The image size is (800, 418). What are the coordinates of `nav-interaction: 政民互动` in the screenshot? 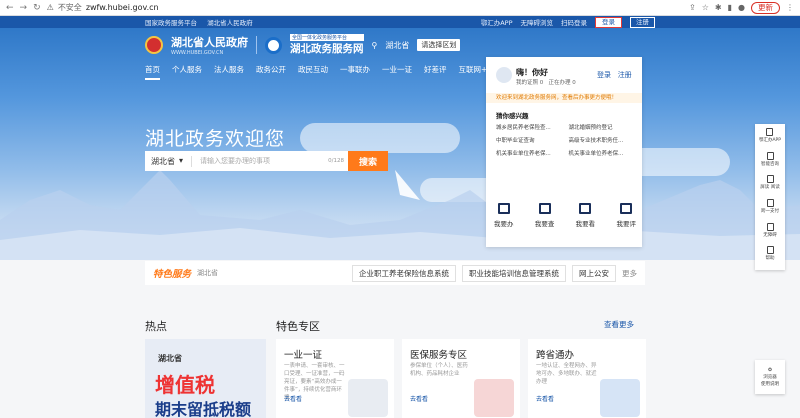 It's located at (313, 72).